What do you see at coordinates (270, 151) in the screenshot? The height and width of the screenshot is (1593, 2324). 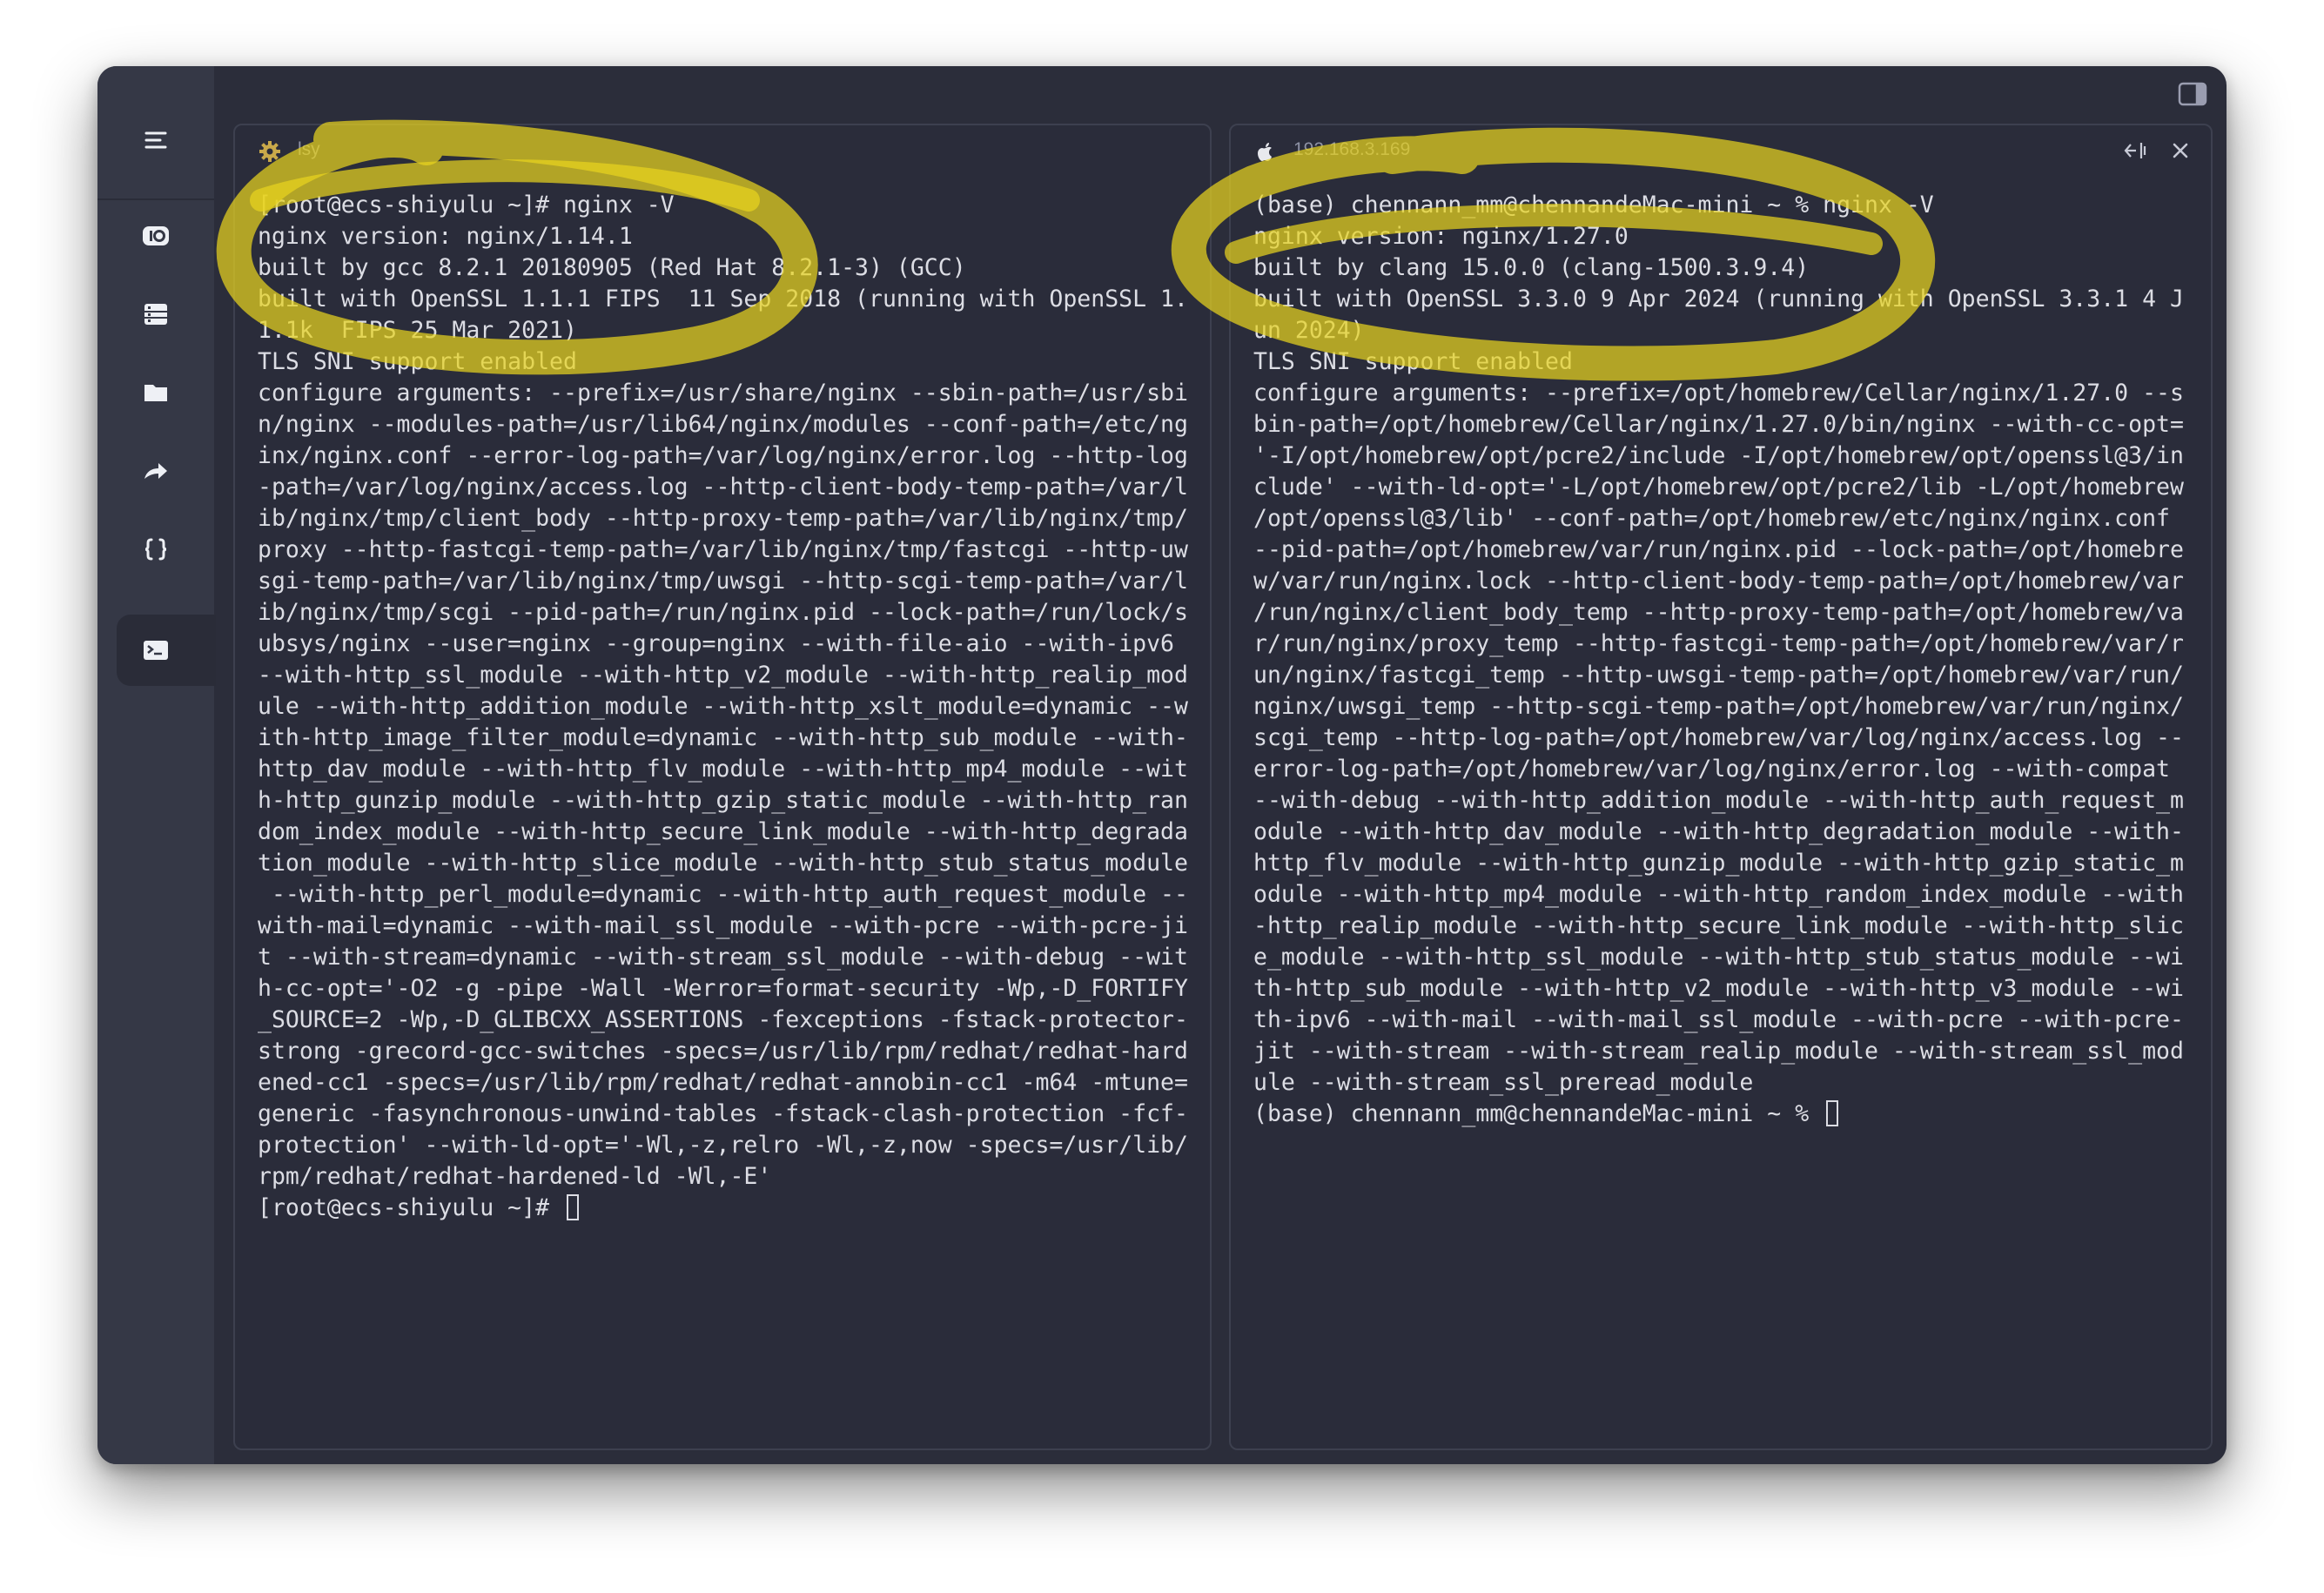 I see `gear-icon` at bounding box center [270, 151].